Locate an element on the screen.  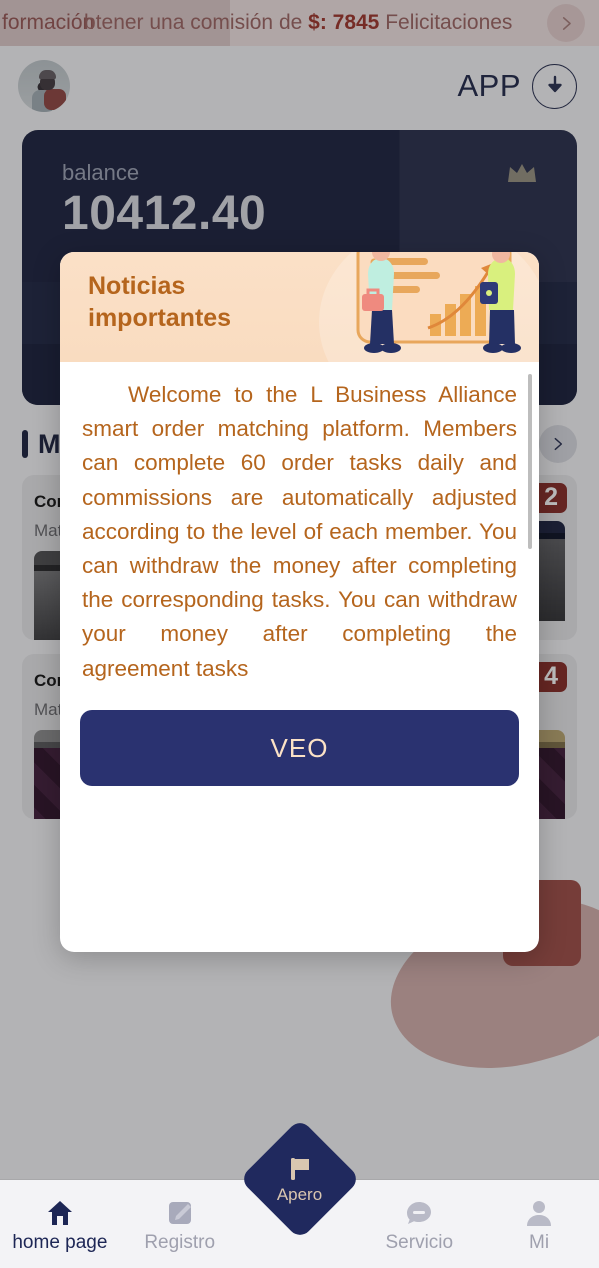
download-button is located at coordinates (554, 86).